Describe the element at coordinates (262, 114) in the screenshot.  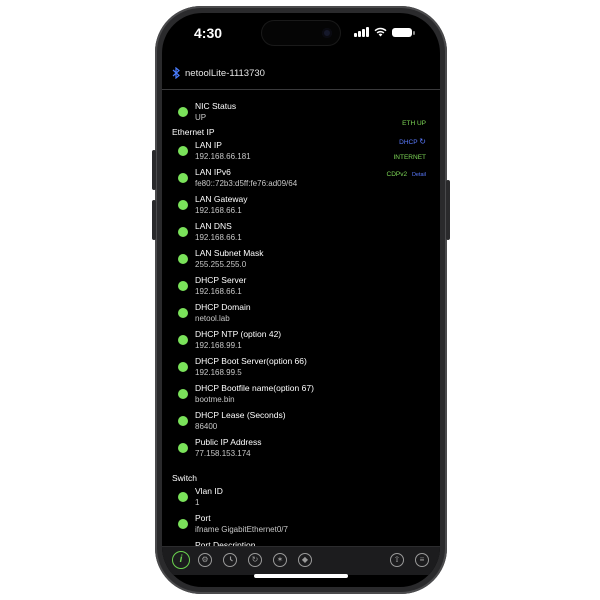
I see `list-item-nic-status: NIC Status UP` at that location.